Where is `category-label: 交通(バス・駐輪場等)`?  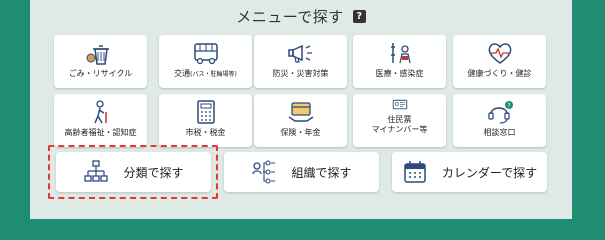 category-label: 交通(バス・駐輪場等) is located at coordinates (205, 74).